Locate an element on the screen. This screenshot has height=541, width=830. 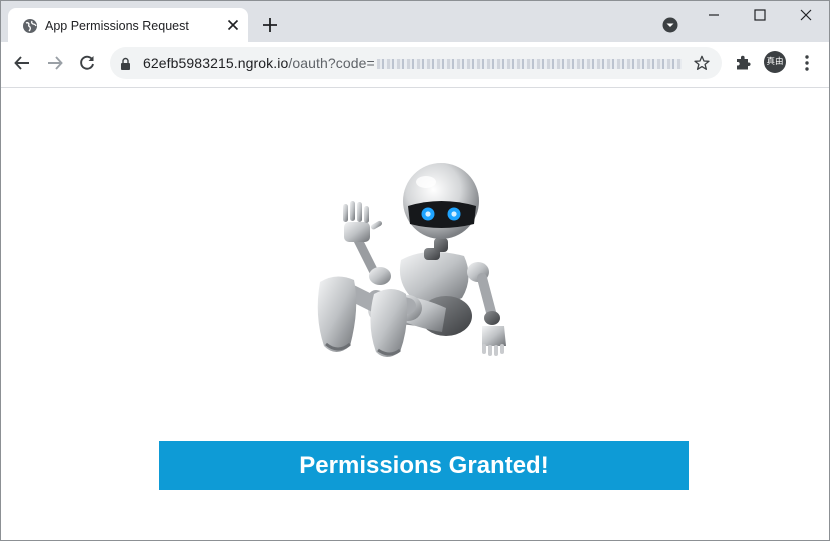
window-close-icon is located at coordinates (806, 15).